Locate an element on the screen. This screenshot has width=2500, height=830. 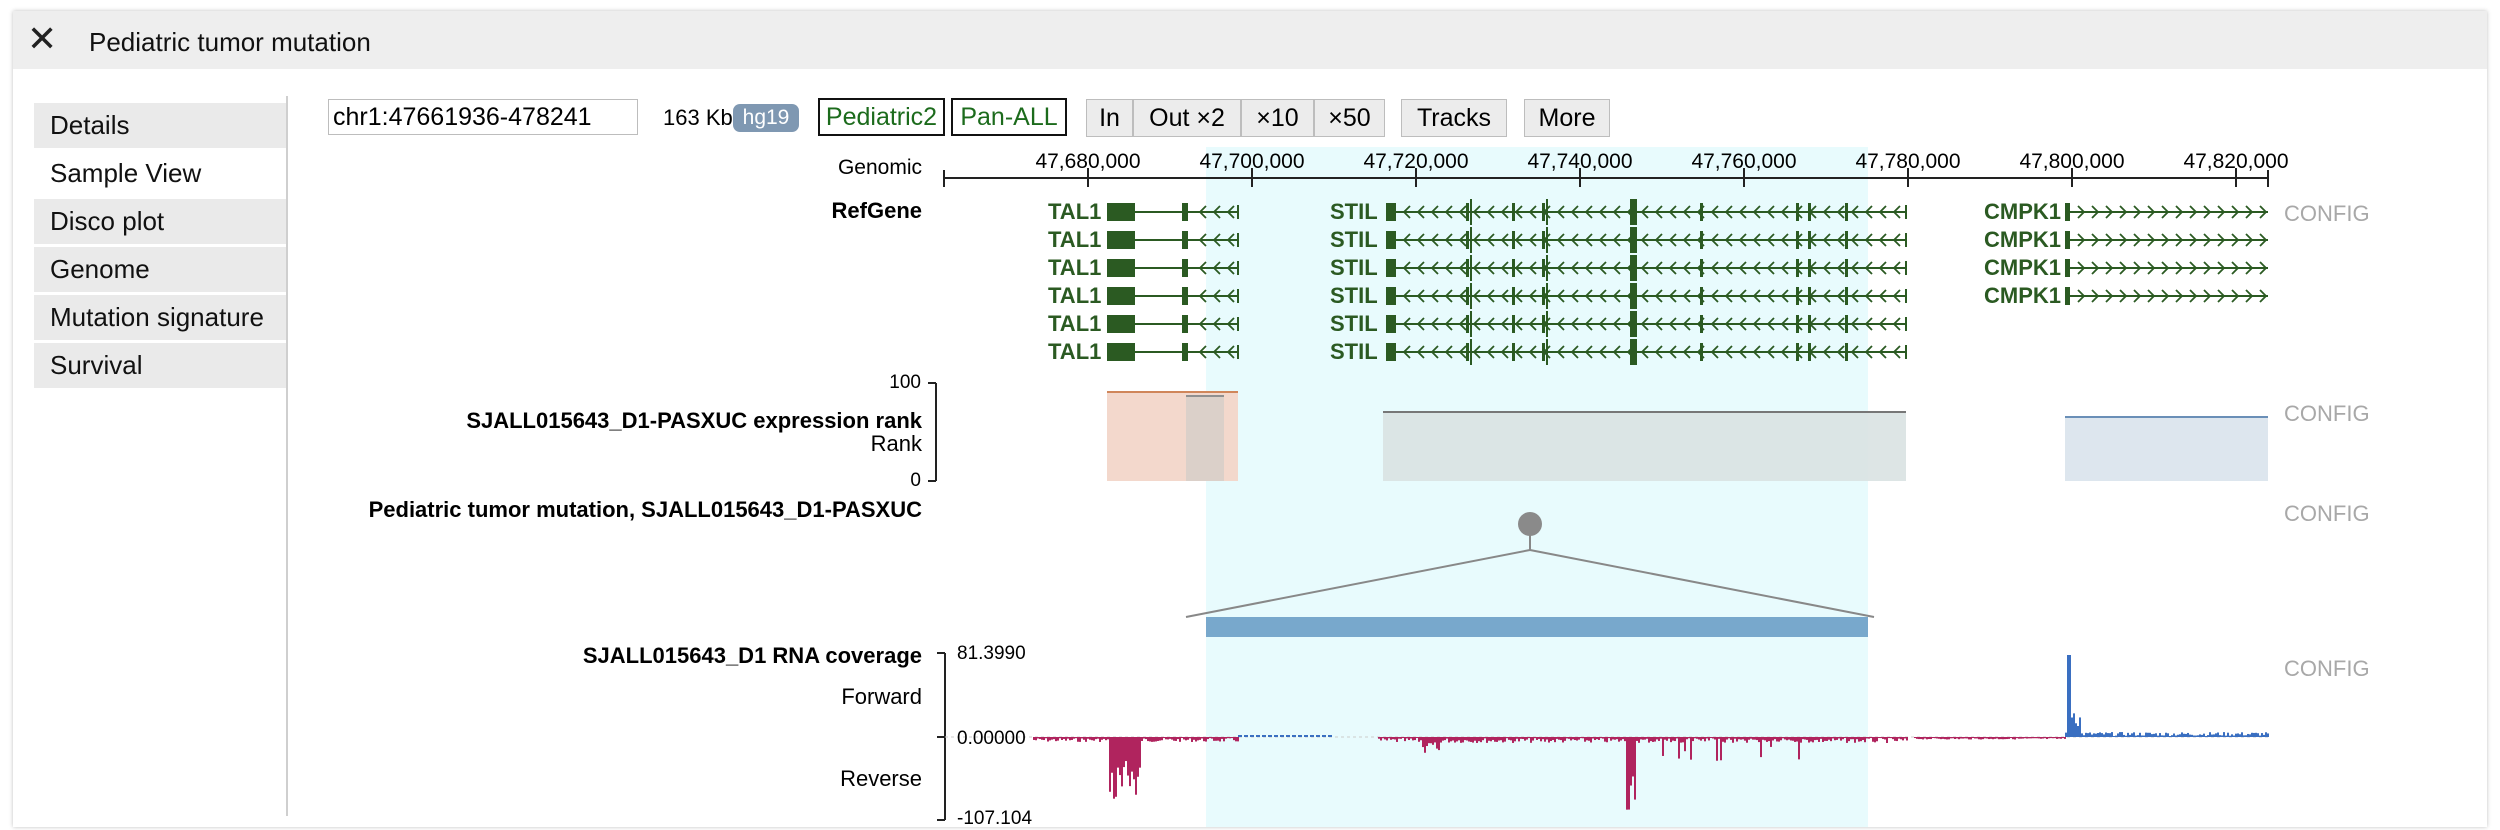
panel-title: Pediatric tumor mutation is located at coordinates (230, 42).